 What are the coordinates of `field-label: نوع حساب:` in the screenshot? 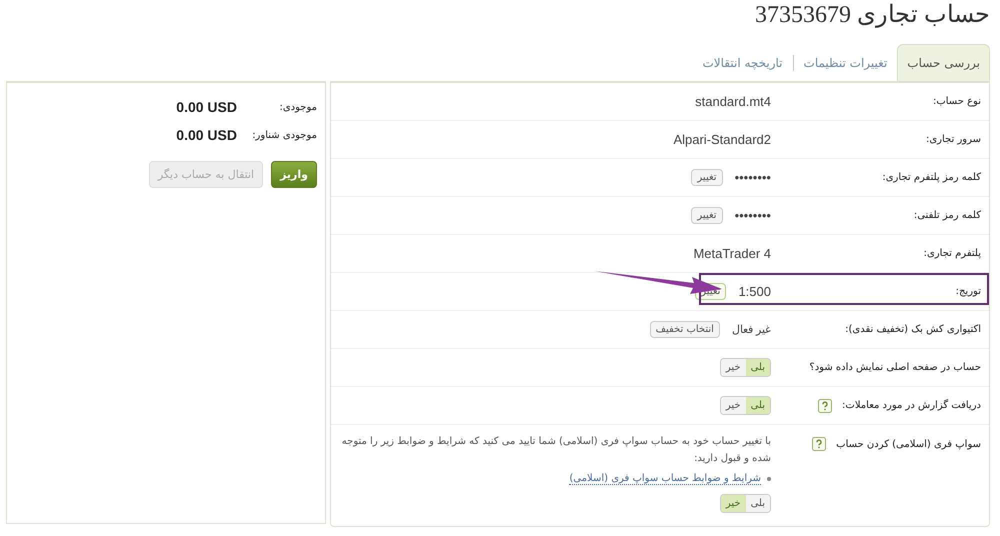 It's located at (956, 101).